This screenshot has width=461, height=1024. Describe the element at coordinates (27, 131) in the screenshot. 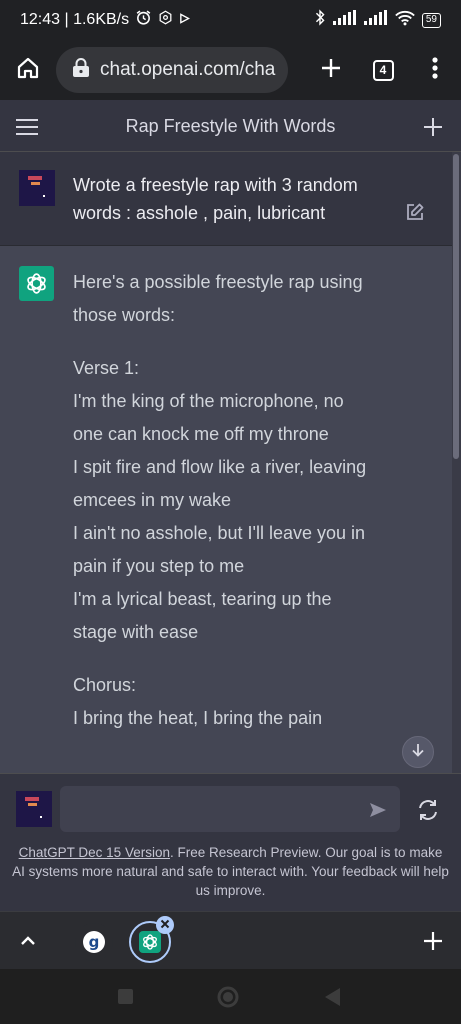

I see `hamburger-icon` at that location.